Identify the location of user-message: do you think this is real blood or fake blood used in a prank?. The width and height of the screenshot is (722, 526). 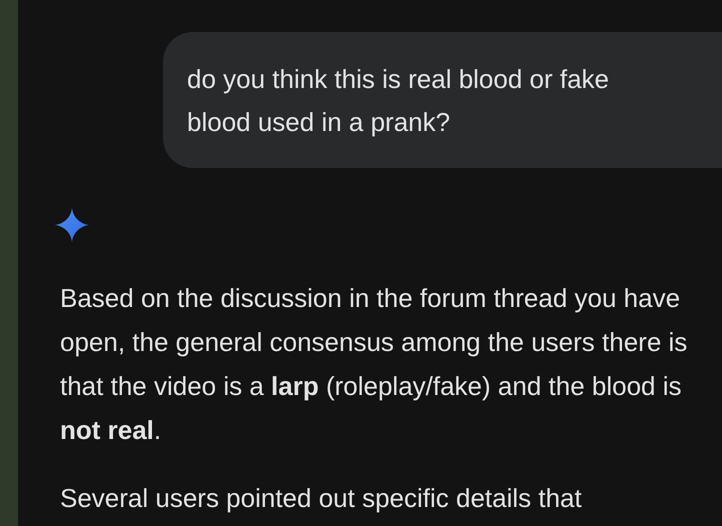
(398, 101).